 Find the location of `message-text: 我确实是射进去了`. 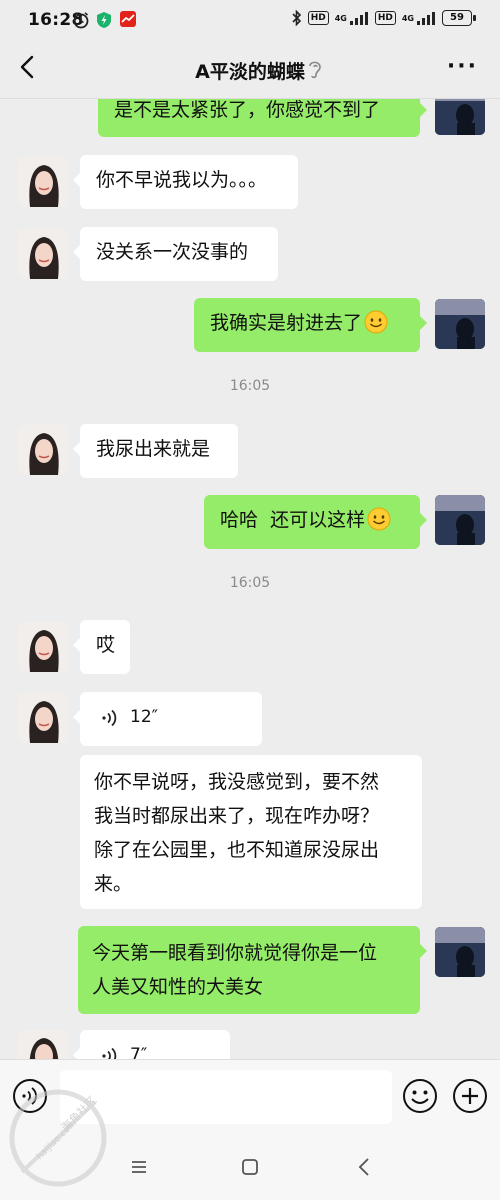

message-text: 我确实是射进去了 is located at coordinates (286, 323).